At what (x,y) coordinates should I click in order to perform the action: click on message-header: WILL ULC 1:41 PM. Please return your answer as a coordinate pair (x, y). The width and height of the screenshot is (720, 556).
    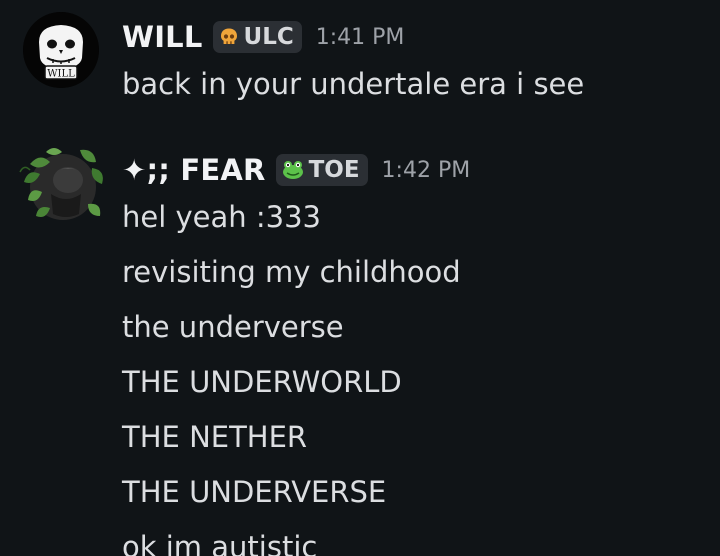
    Looking at the image, I should click on (263, 37).